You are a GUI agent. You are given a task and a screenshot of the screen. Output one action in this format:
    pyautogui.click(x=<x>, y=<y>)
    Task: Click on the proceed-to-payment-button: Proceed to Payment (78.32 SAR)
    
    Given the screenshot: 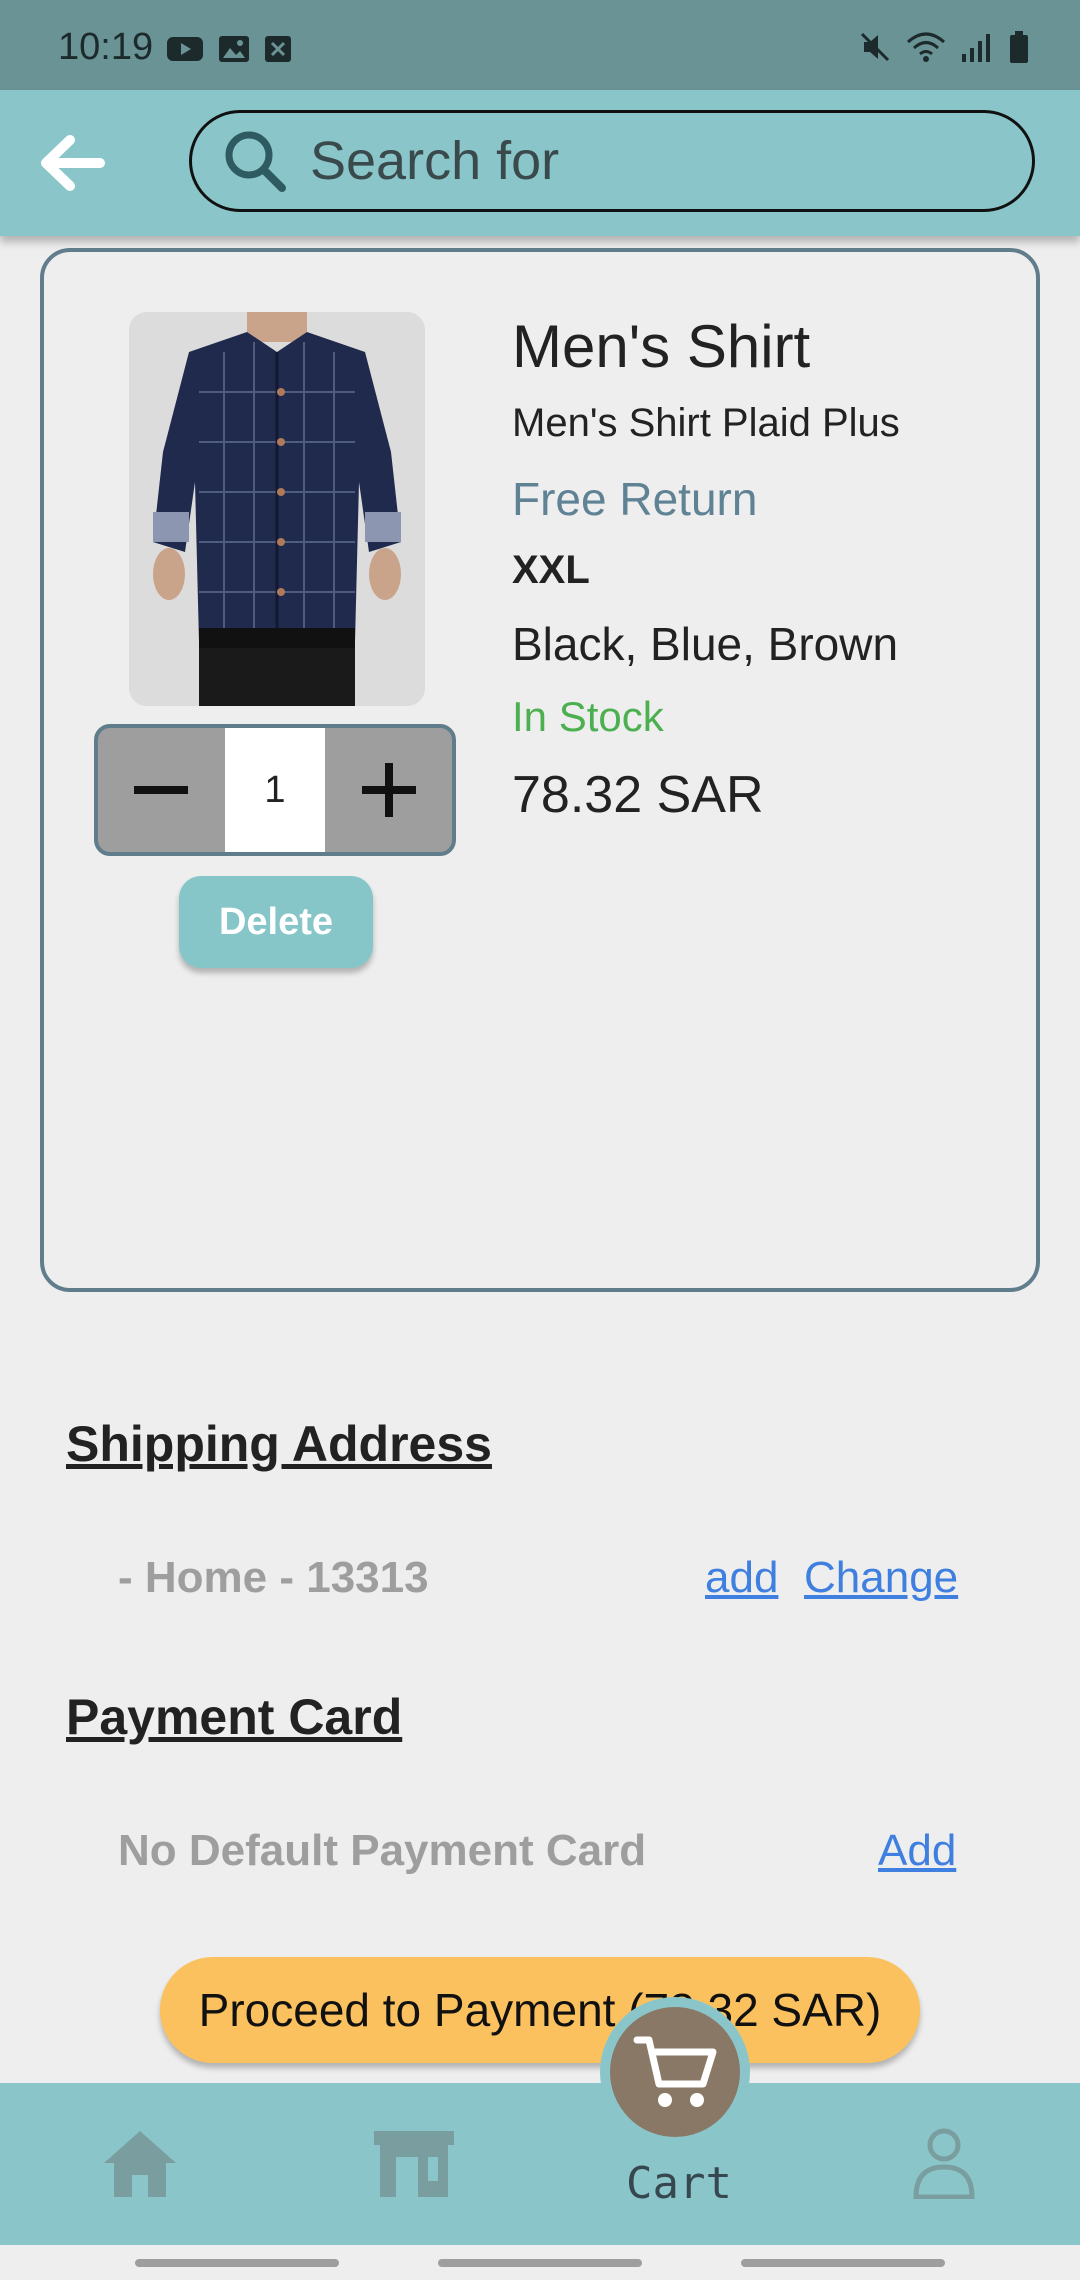 What is the action you would take?
    pyautogui.click(x=540, y=2010)
    